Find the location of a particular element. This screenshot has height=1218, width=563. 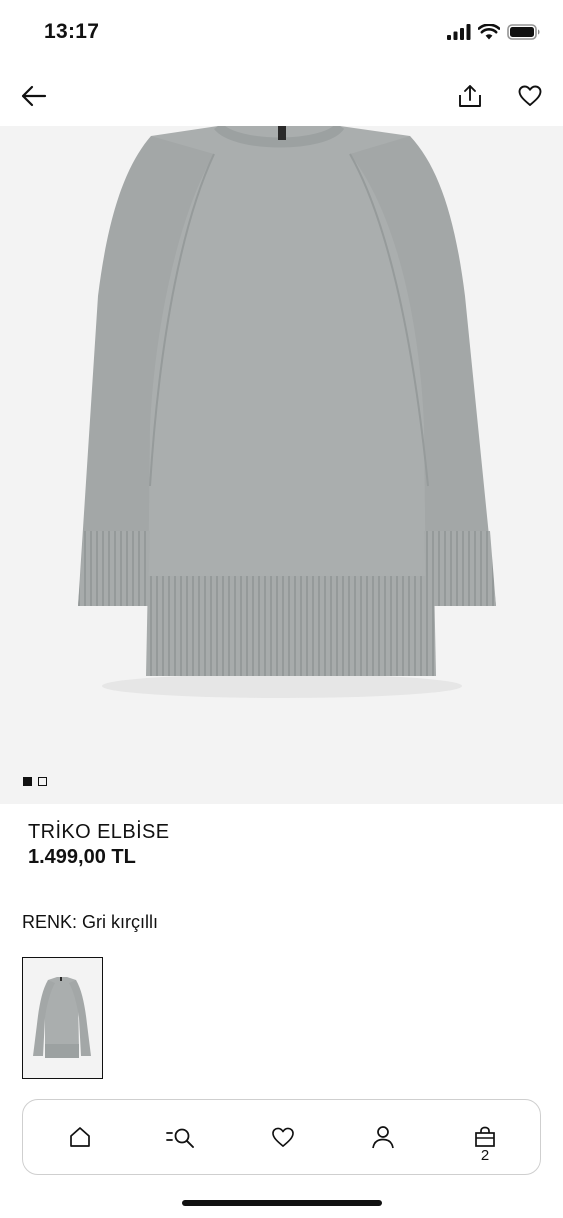

wifi-icon is located at coordinates (489, 32).